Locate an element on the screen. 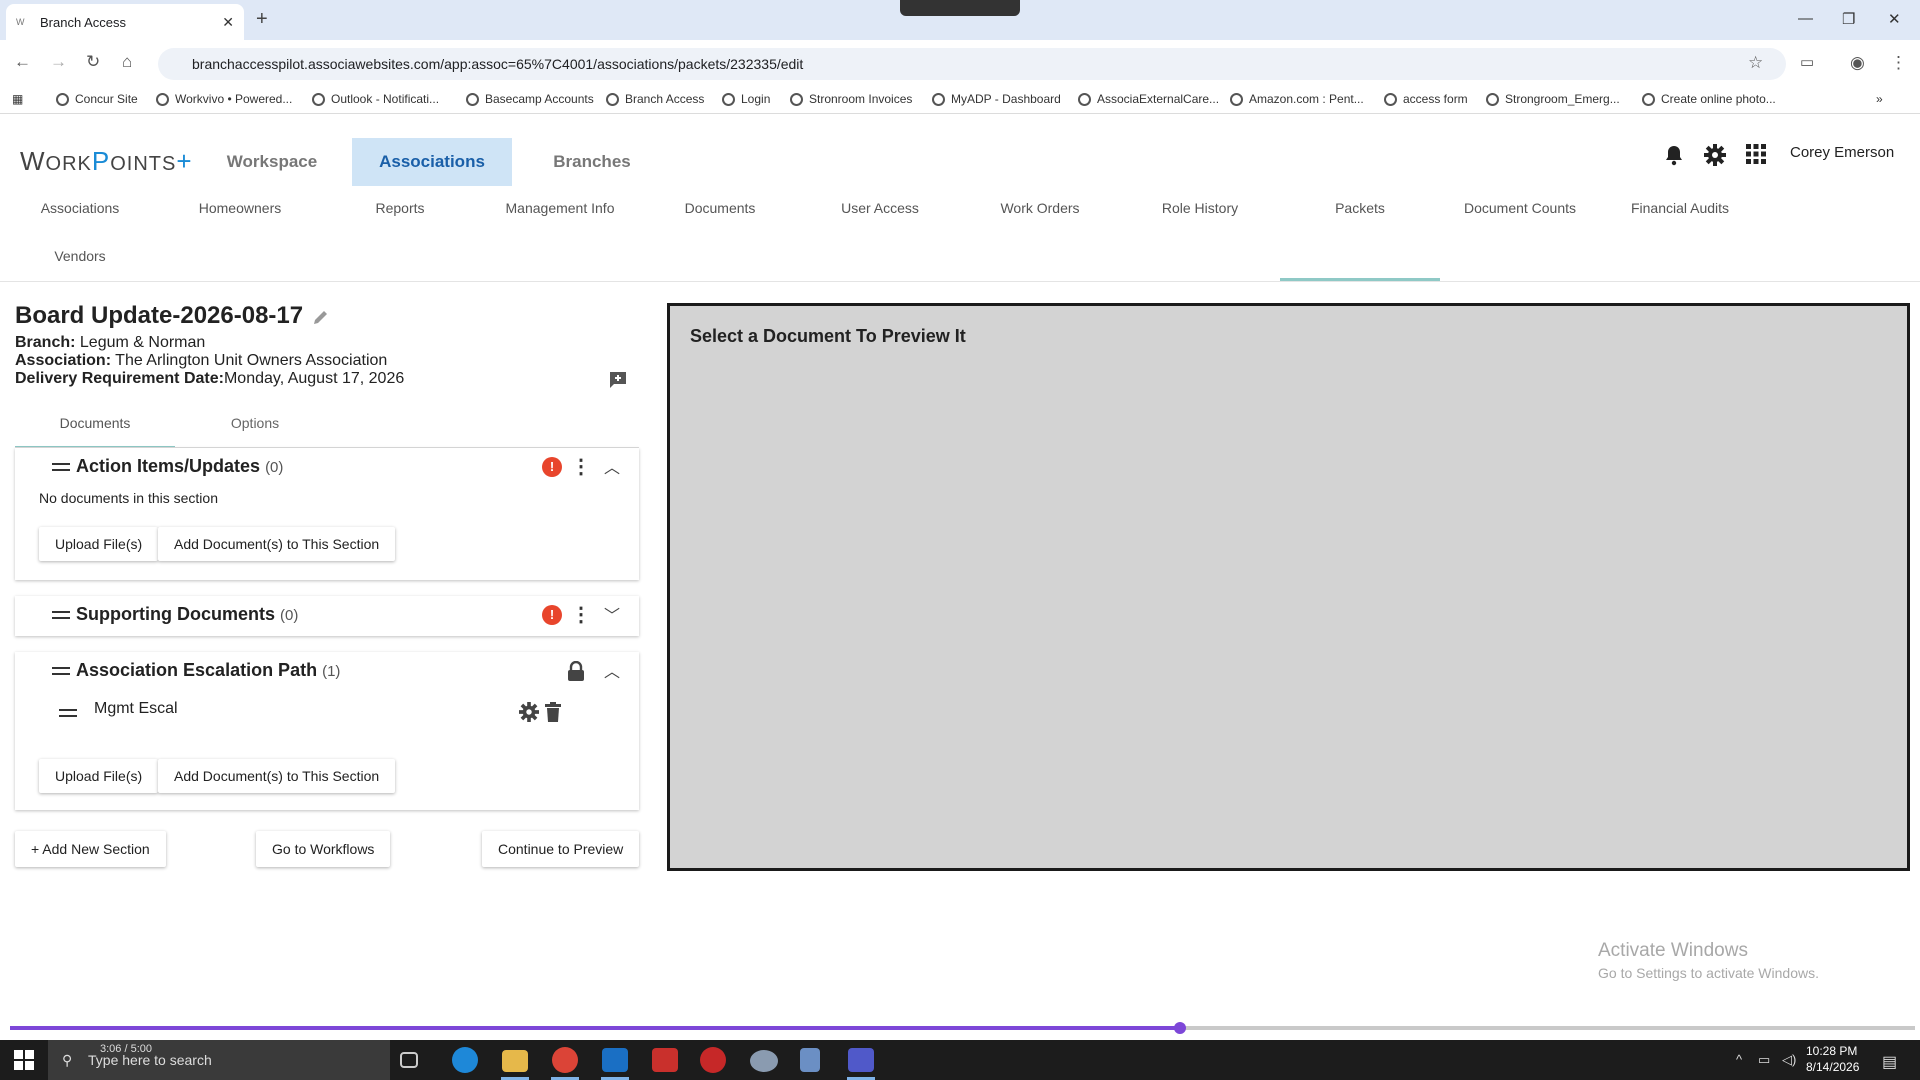 The image size is (1920, 1080). windows-start-icon is located at coordinates (24, 1060).